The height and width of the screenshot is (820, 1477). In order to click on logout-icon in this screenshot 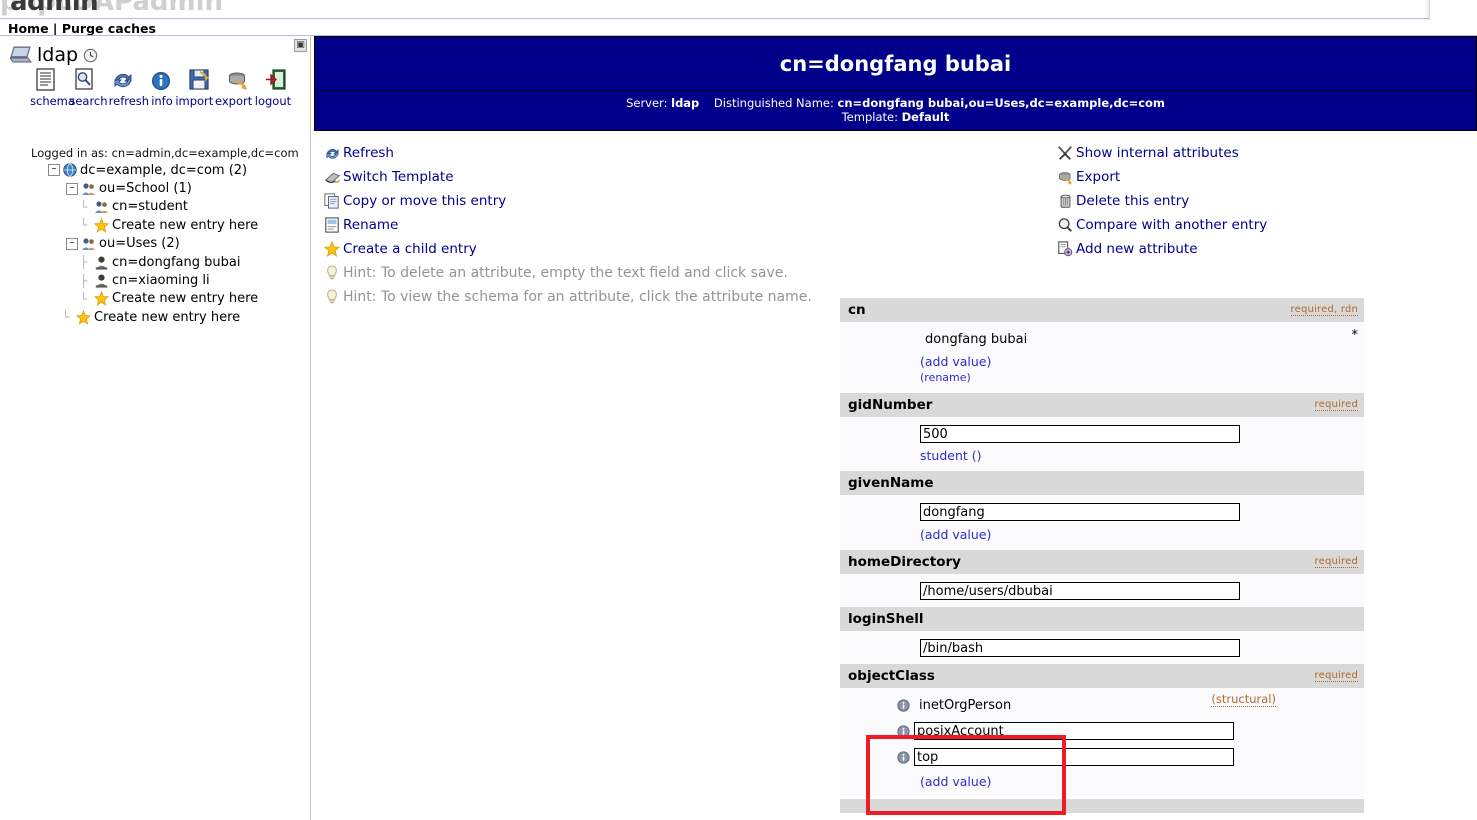, I will do `click(276, 79)`.